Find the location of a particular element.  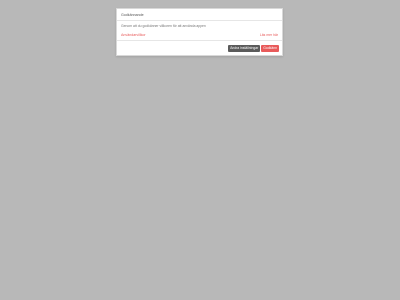

change-settings-button: Ändra inställningar is located at coordinates (244, 48).